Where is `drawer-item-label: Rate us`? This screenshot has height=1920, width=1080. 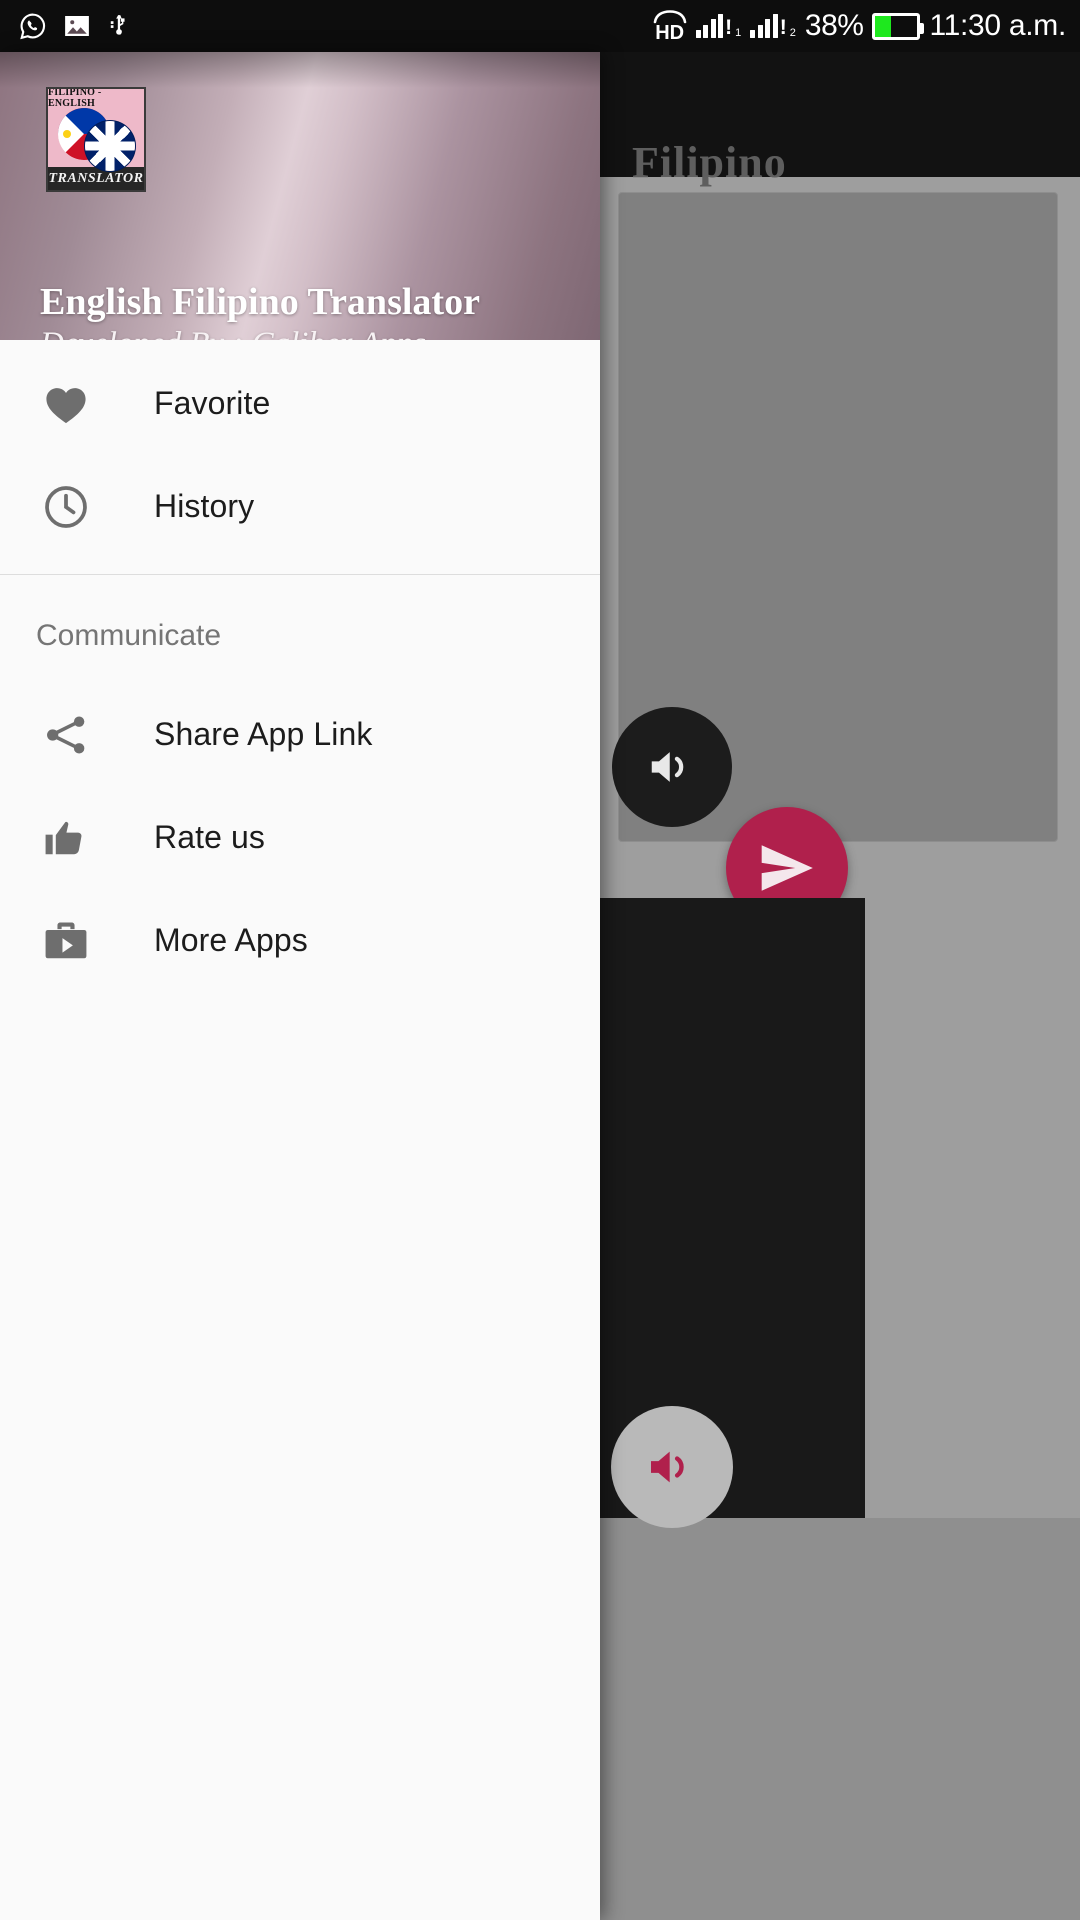
drawer-item-label: Rate us is located at coordinates (209, 837).